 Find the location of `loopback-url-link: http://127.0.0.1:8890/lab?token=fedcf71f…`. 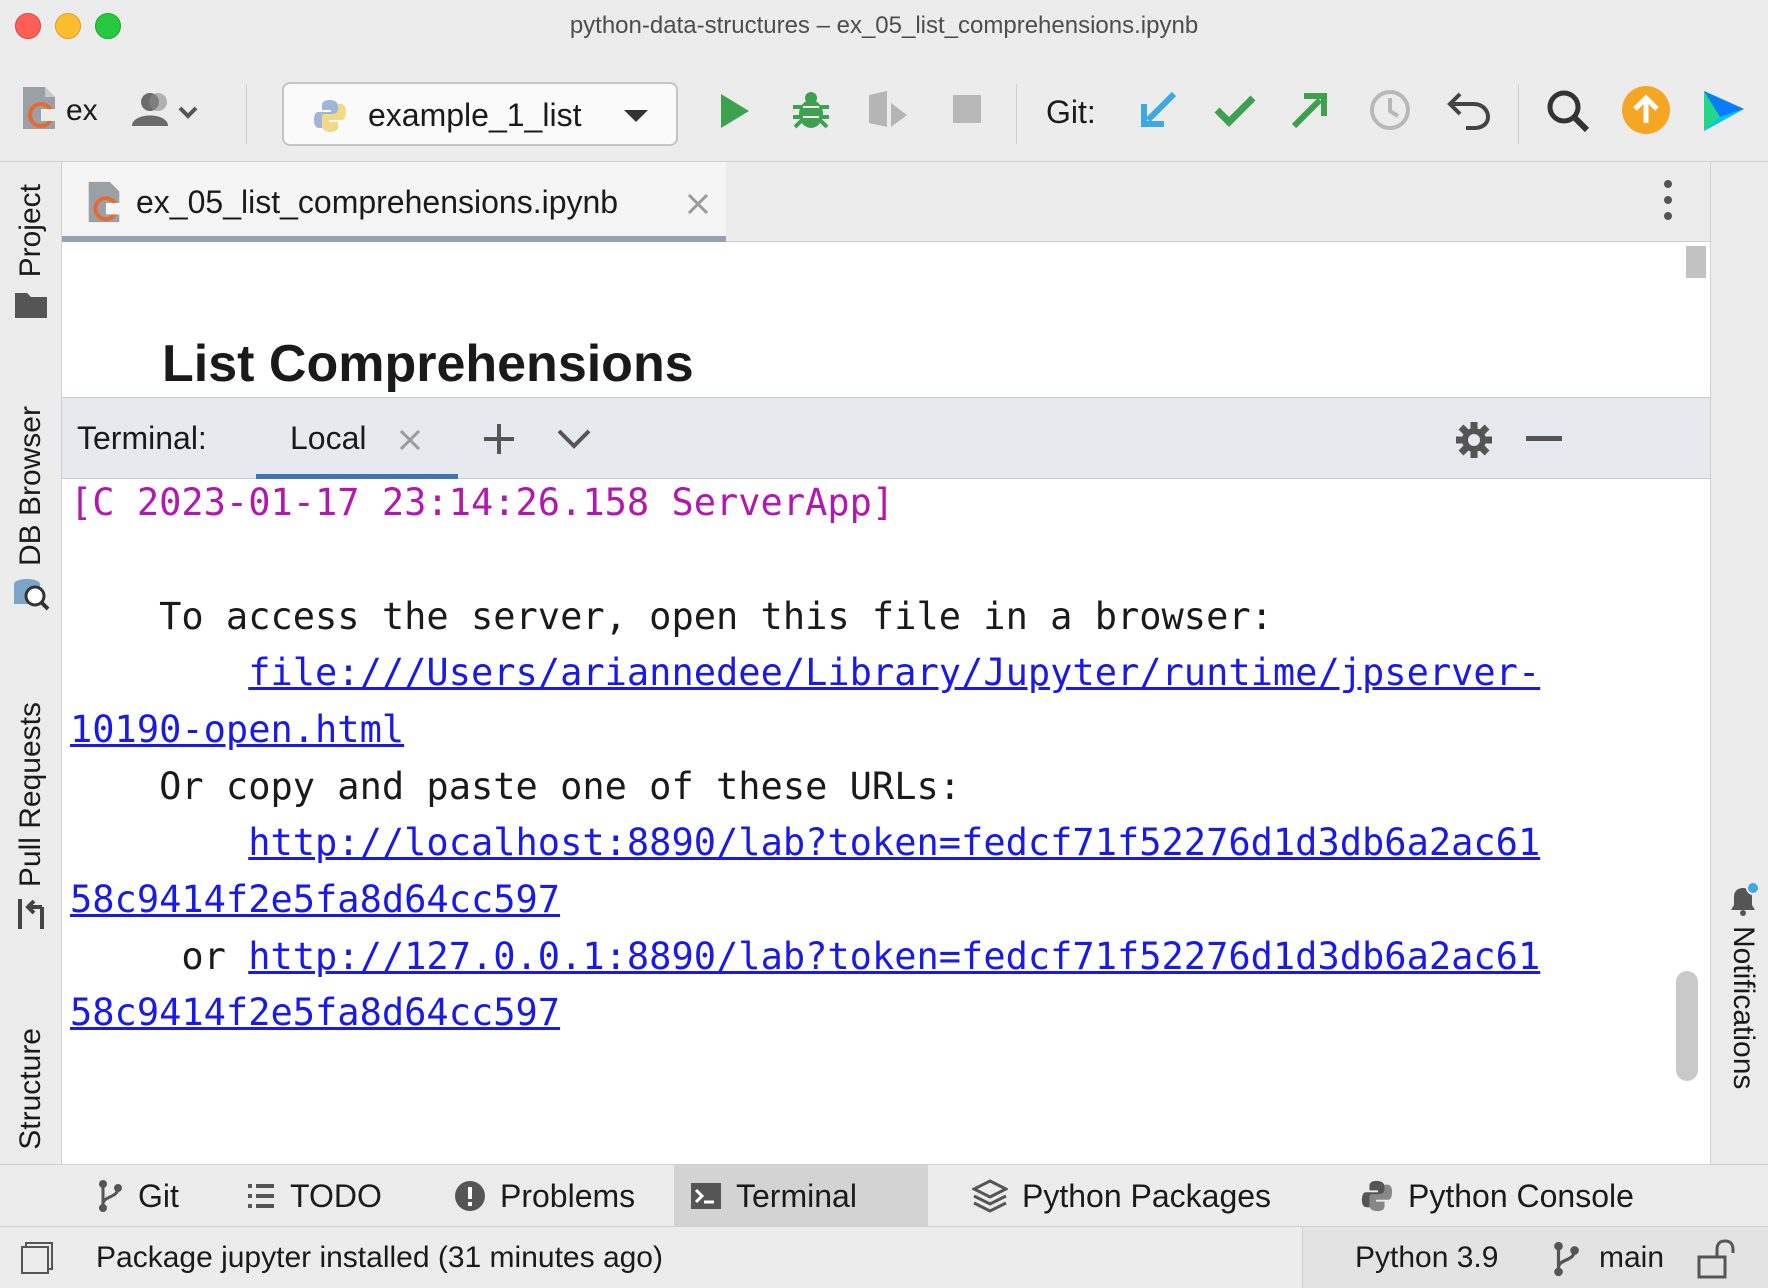

loopback-url-link: http://127.0.0.1:8890/lab?token=fedcf71f… is located at coordinates (894, 956).